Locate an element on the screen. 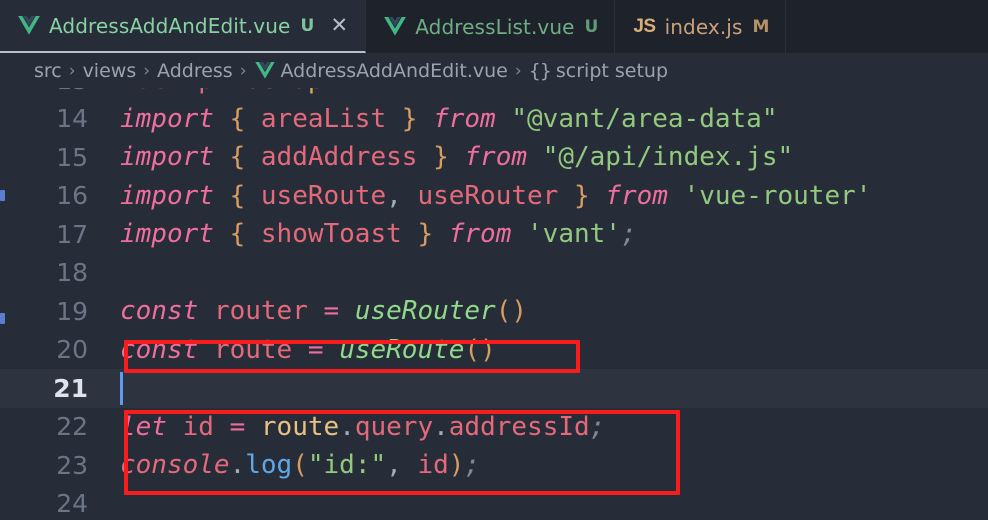  tab-addresslist-vue: AddressList.vue U is located at coordinates (491, 26).